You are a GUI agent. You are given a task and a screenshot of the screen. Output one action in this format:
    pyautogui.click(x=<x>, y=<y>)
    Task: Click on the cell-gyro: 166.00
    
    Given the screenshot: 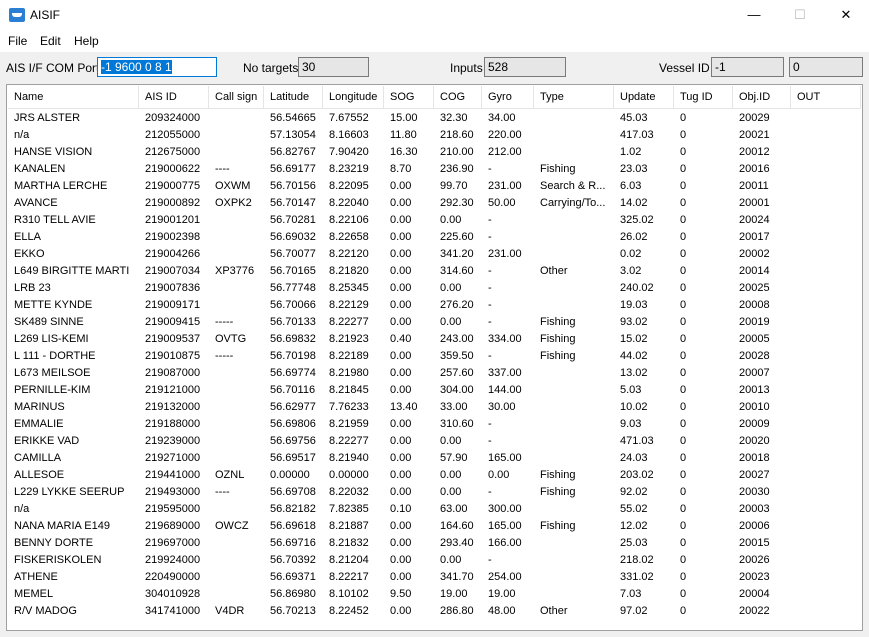 What is the action you would take?
    pyautogui.click(x=505, y=543)
    